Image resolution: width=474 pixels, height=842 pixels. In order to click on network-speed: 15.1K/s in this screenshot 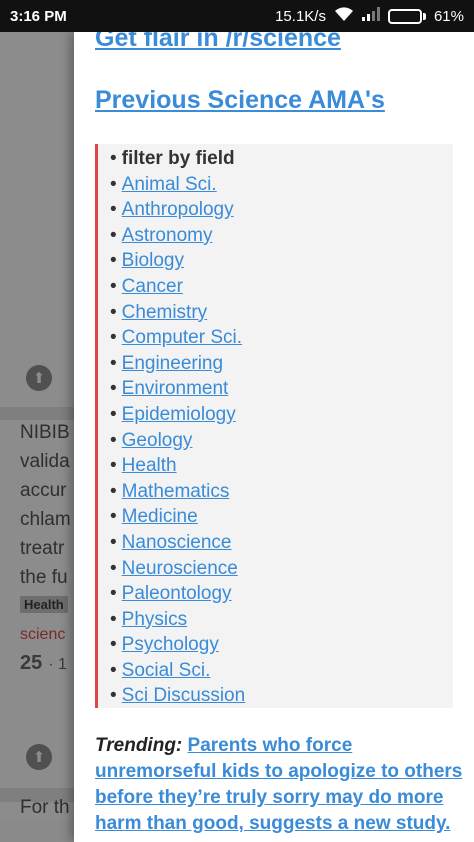, I will do `click(300, 16)`.